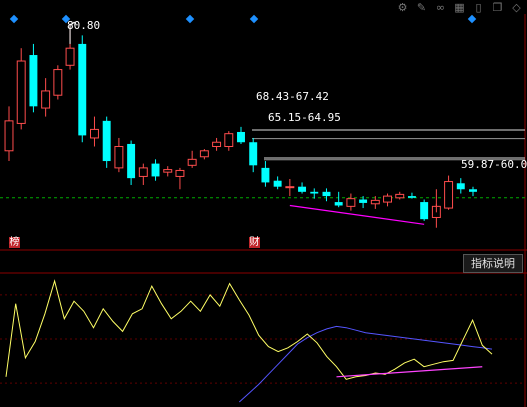  Describe the element at coordinates (402, 7) in the screenshot. I see `gear-icon: ⚙` at that location.